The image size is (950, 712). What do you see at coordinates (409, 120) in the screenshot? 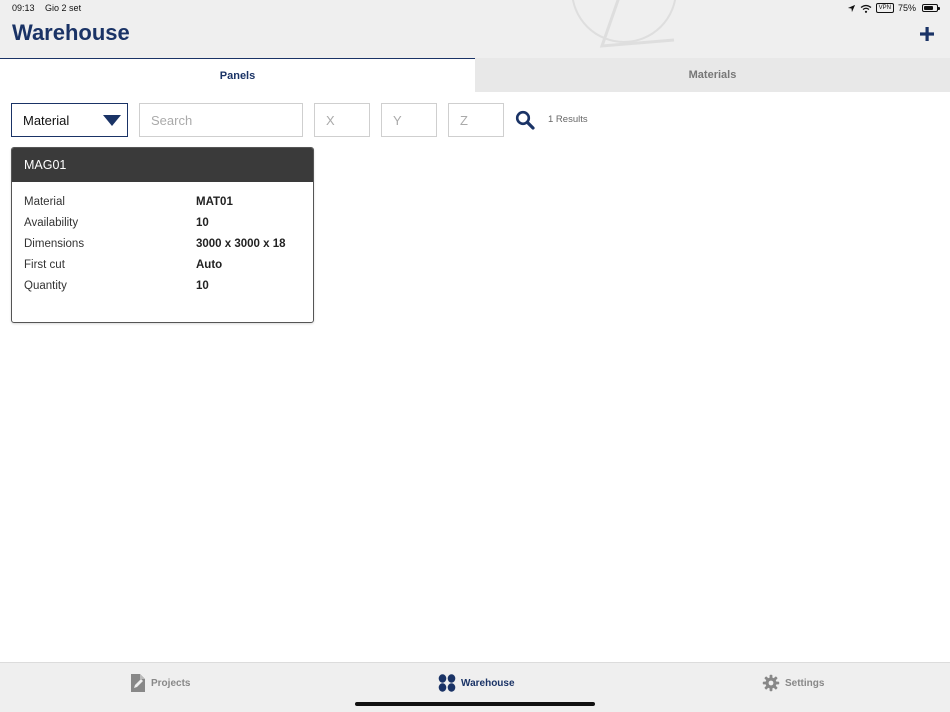
I see `y-input` at bounding box center [409, 120].